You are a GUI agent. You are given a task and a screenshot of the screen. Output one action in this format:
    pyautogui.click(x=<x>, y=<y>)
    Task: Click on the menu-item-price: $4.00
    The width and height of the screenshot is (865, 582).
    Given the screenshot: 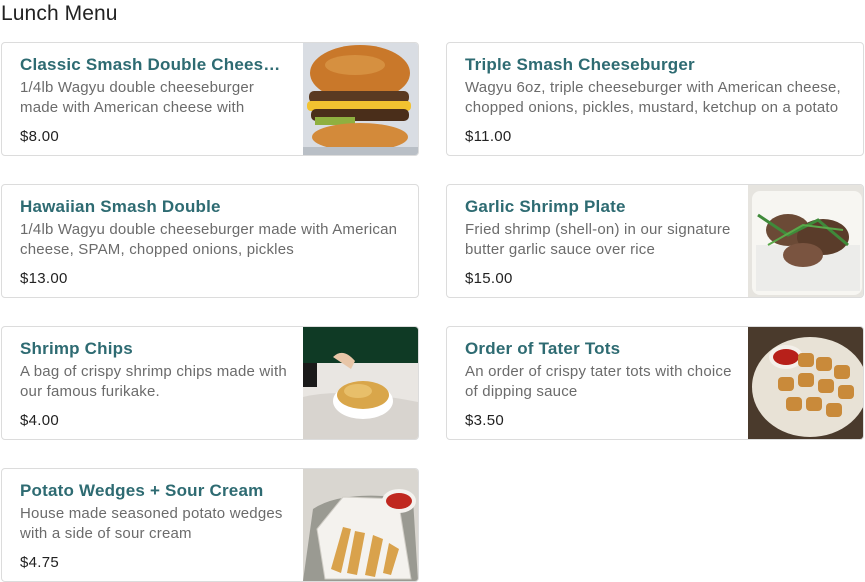 What is the action you would take?
    pyautogui.click(x=40, y=420)
    